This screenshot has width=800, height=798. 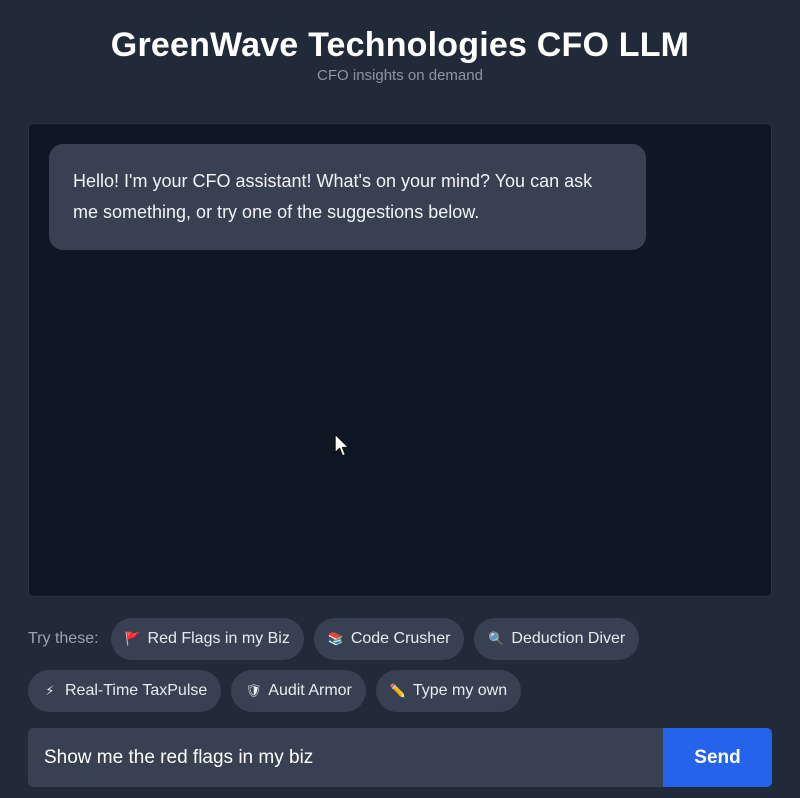 I want to click on books-icon: 📚, so click(x=335, y=638).